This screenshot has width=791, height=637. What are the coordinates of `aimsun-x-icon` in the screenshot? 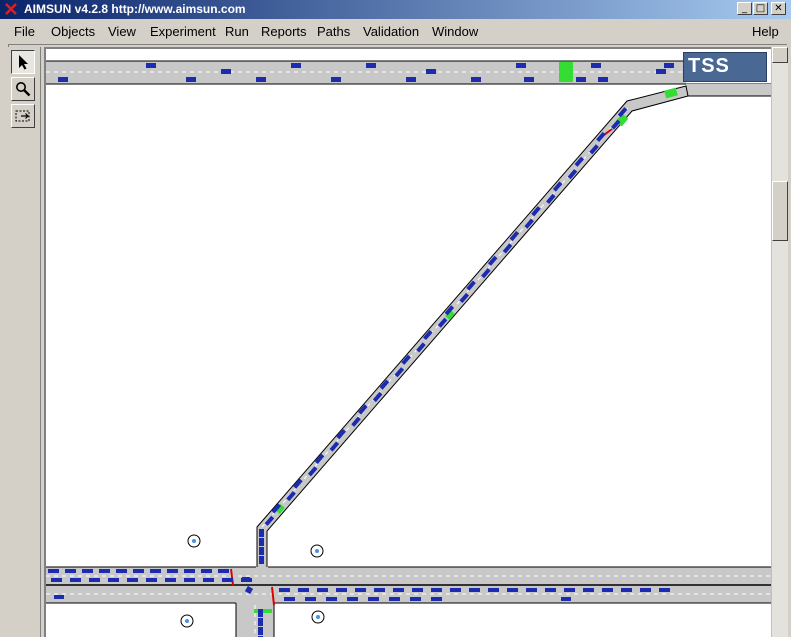 It's located at (11, 9).